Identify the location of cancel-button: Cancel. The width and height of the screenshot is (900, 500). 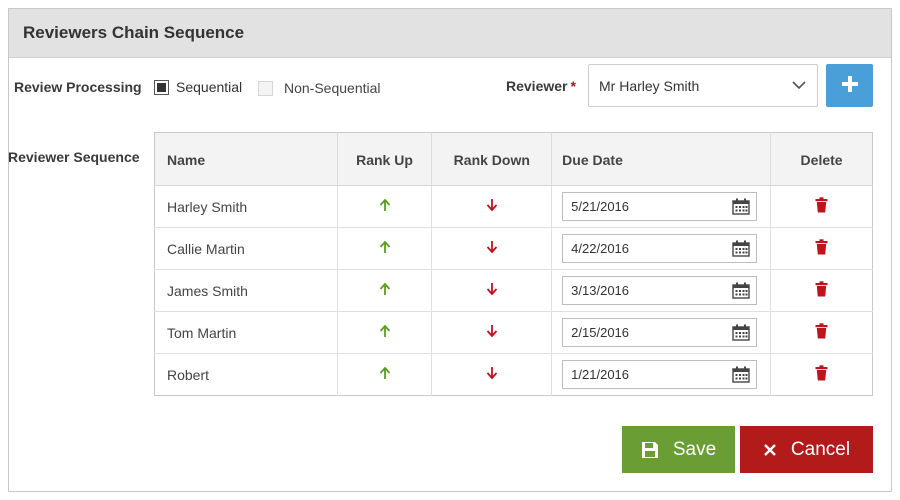
(806, 449).